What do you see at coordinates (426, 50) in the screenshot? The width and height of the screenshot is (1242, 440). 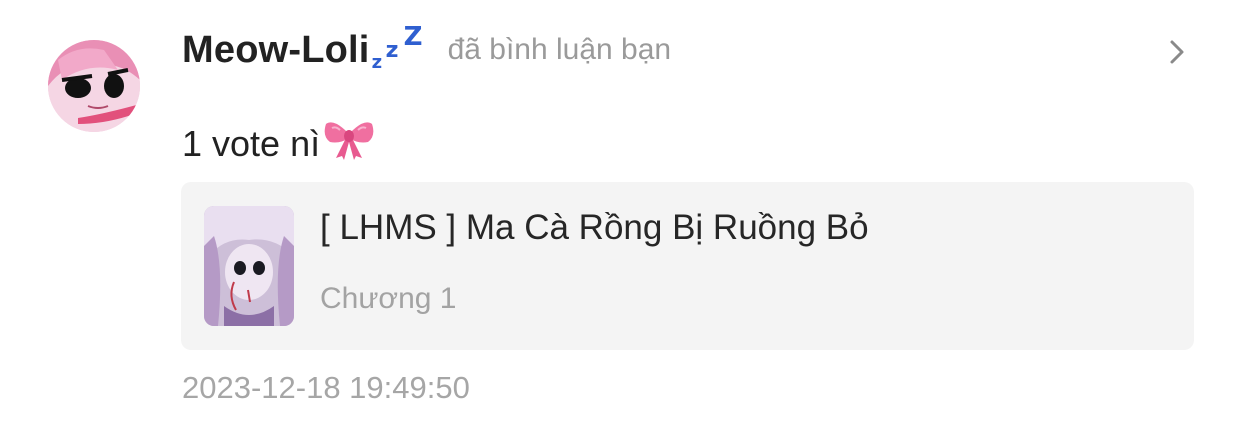 I see `notification-header: Meow-Loli z z Z đã bình luận bạn` at bounding box center [426, 50].